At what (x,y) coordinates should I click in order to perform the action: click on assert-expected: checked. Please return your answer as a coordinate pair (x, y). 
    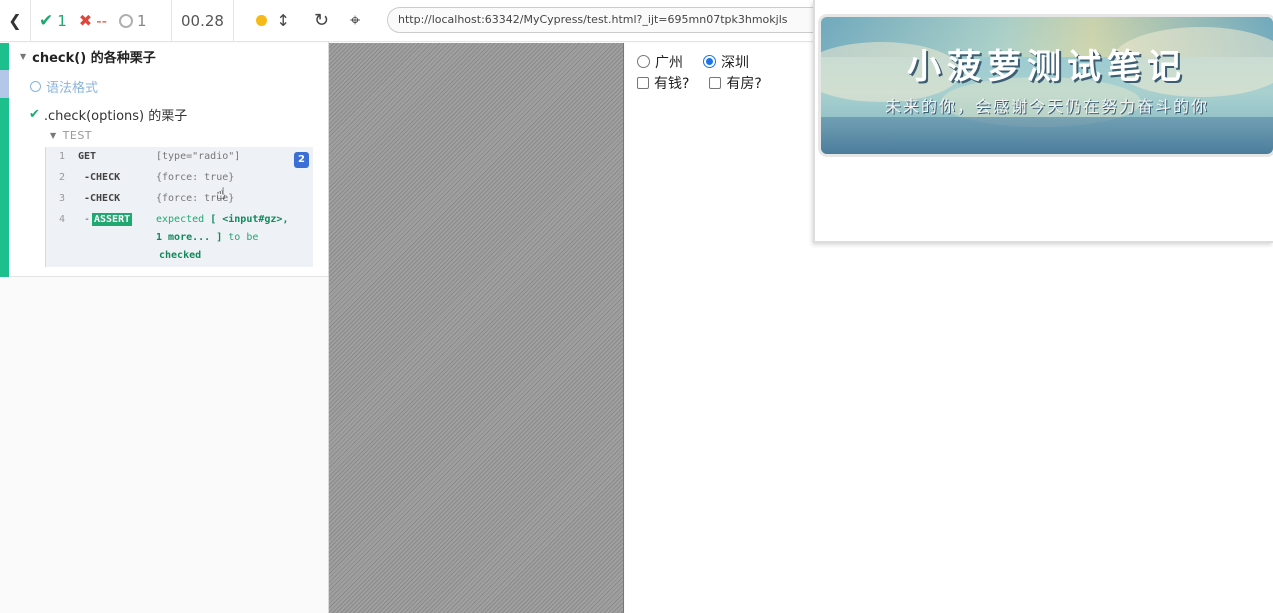
    Looking at the image, I should click on (180, 255).